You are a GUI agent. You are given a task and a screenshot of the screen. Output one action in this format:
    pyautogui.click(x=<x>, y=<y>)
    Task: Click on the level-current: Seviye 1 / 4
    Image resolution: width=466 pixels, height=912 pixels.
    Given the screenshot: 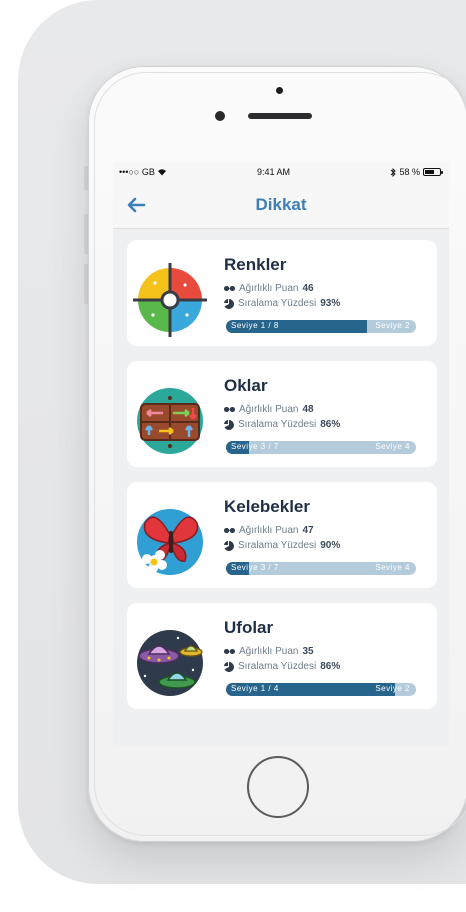 What is the action you would take?
    pyautogui.click(x=255, y=688)
    